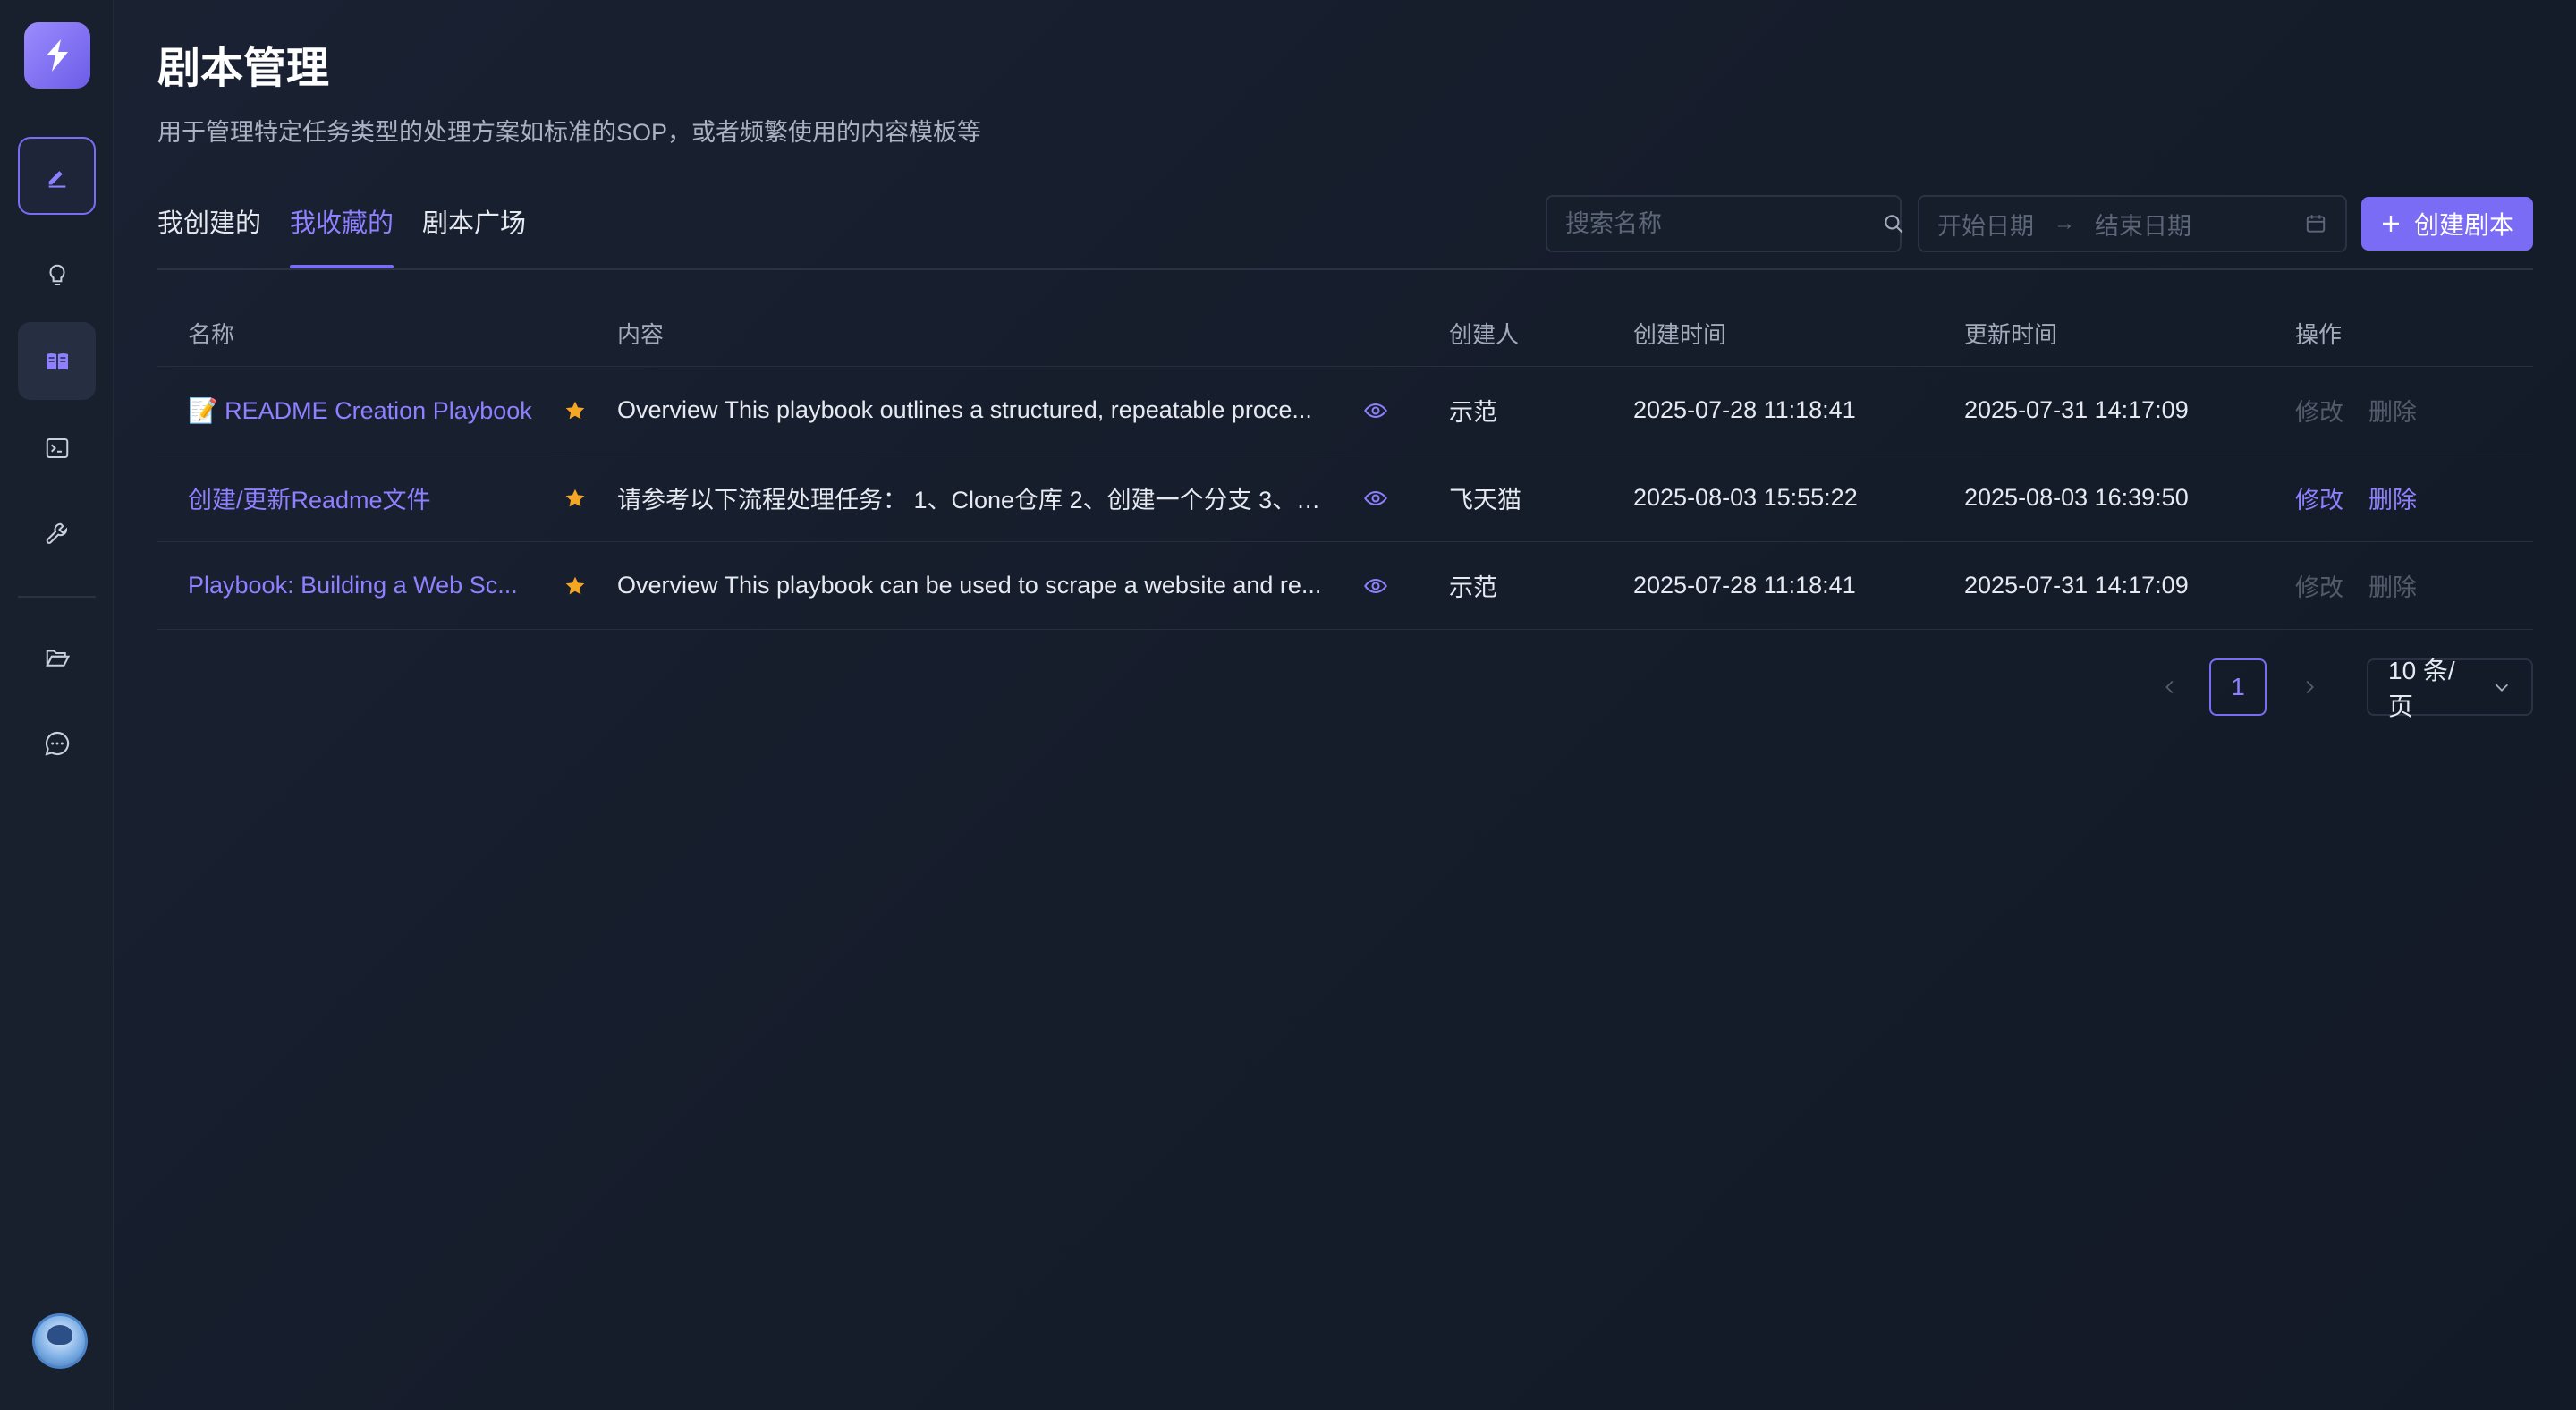 Image resolution: width=2576 pixels, height=1410 pixels. What do you see at coordinates (1985, 225) in the screenshot?
I see `start-date-input: 开始日期` at bounding box center [1985, 225].